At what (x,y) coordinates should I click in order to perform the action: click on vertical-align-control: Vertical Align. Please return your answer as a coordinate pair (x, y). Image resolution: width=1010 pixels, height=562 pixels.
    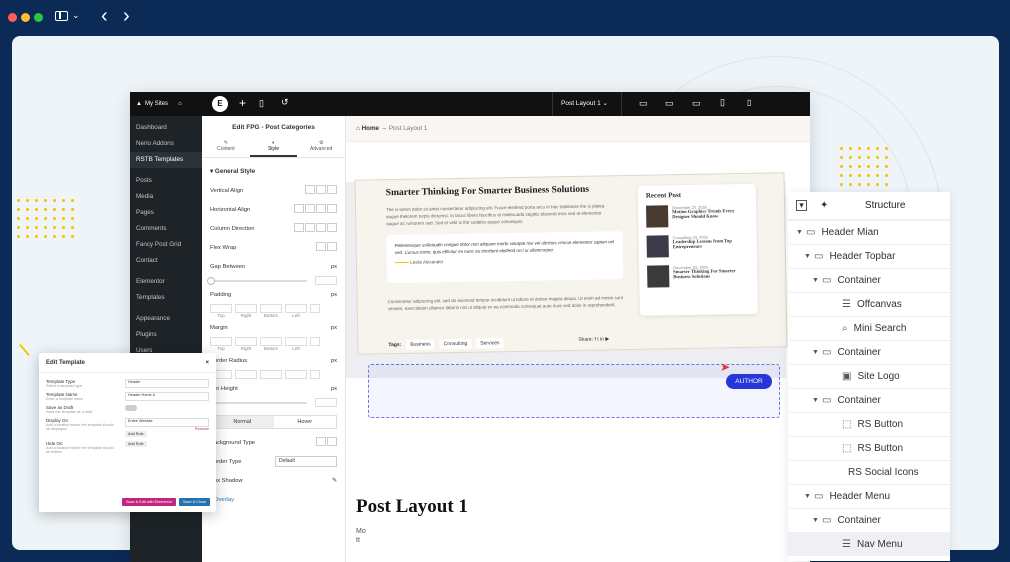
    Looking at the image, I should click on (273, 190).